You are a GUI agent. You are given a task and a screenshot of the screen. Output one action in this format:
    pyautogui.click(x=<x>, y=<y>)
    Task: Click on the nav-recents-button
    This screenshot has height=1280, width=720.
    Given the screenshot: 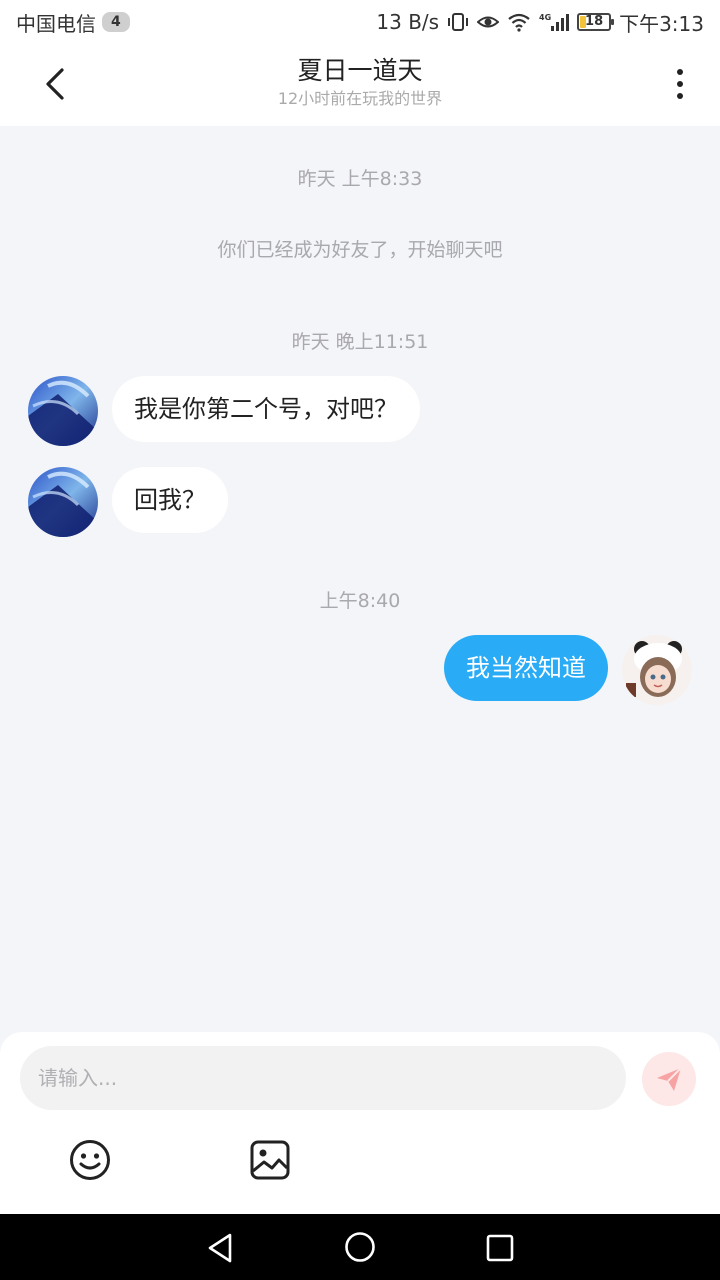 What is the action you would take?
    pyautogui.click(x=500, y=1248)
    